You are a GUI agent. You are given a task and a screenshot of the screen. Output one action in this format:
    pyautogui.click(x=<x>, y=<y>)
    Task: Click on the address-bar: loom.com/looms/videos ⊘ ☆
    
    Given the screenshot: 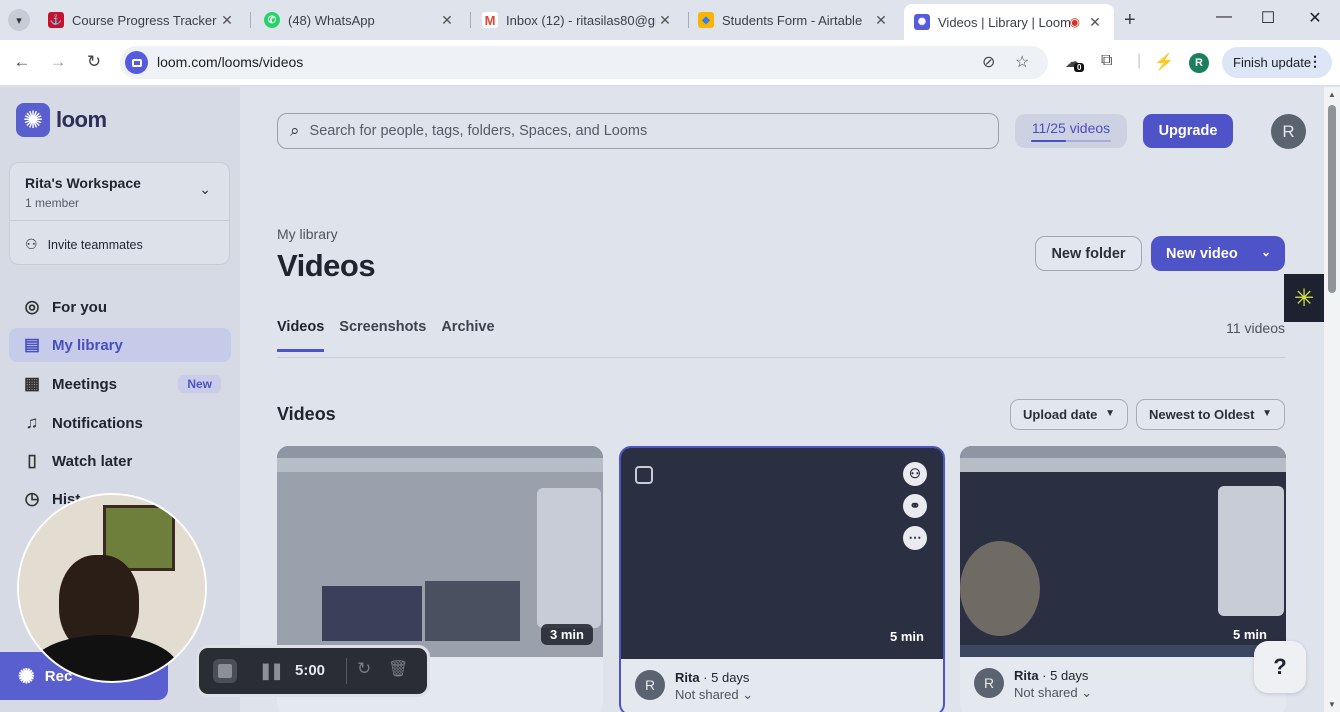 What is the action you would take?
    pyautogui.click(x=584, y=62)
    